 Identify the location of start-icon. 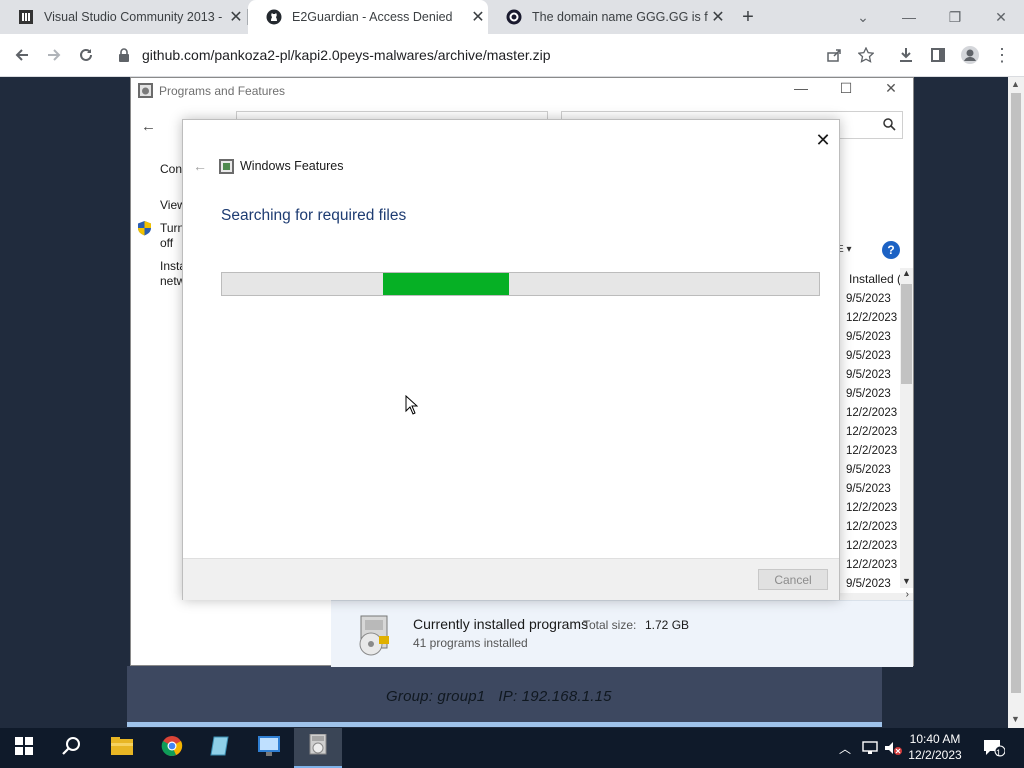
(24, 748).